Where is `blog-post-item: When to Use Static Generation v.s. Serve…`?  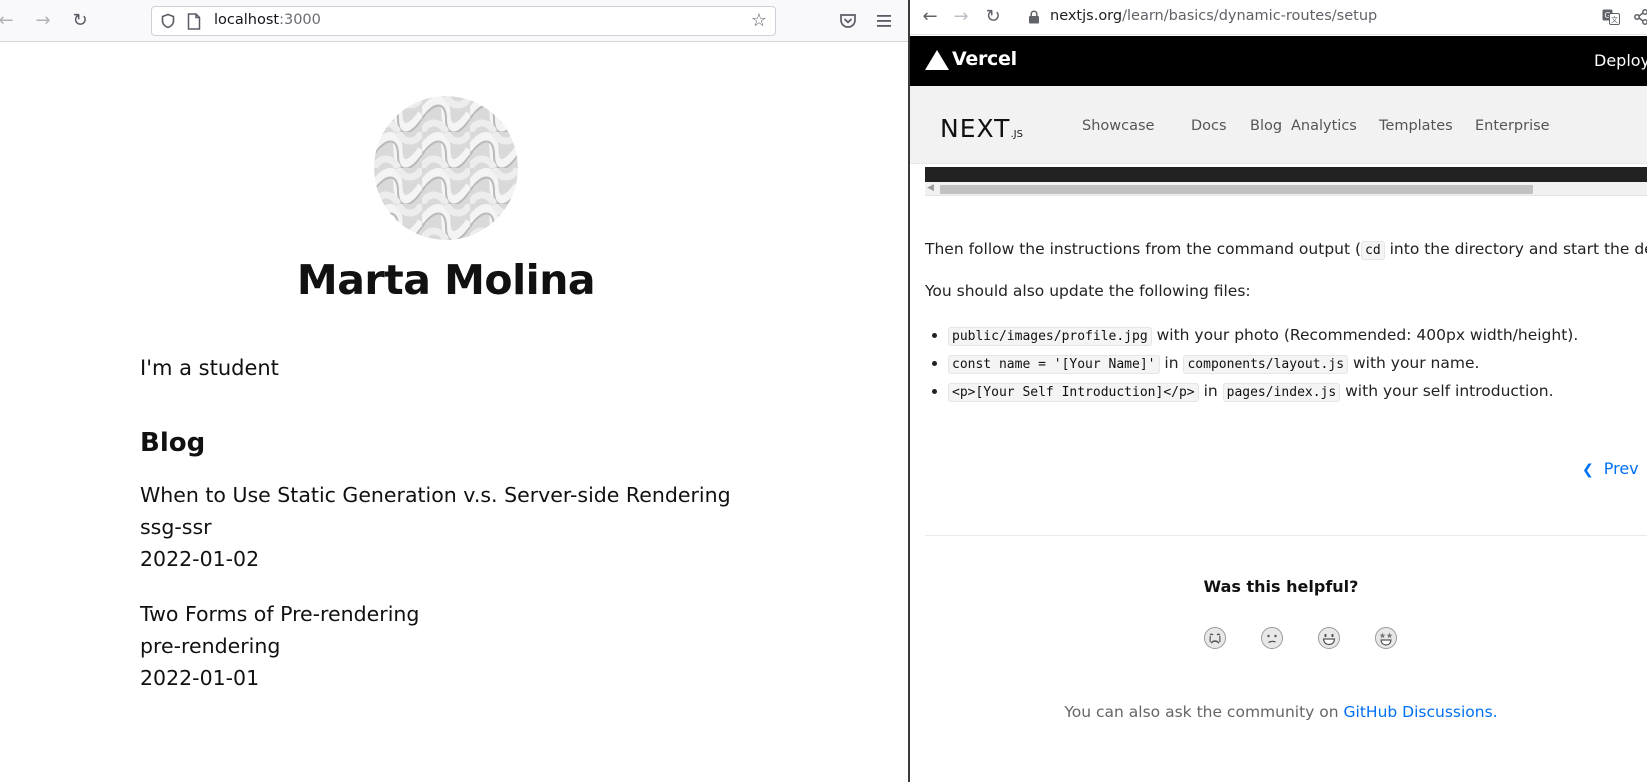
blog-post-item: When to Use Static Generation v.s. Serve… is located at coordinates (435, 527).